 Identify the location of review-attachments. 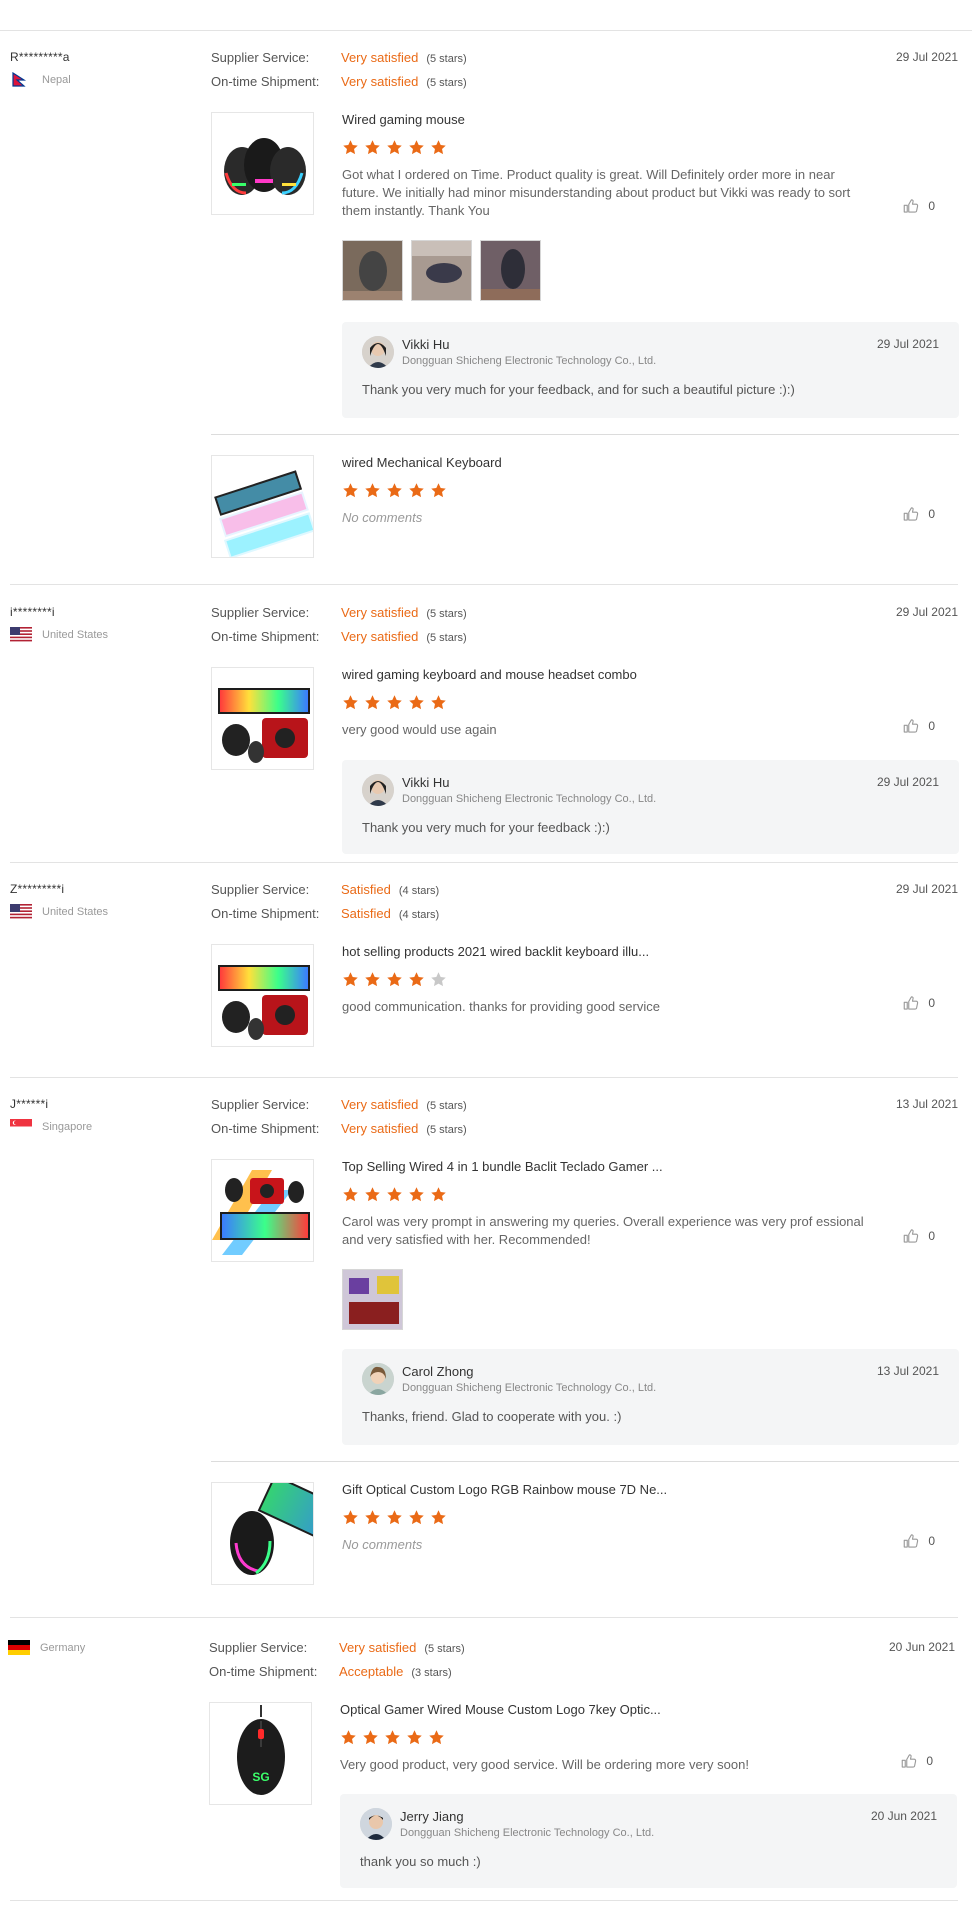
(372, 1299).